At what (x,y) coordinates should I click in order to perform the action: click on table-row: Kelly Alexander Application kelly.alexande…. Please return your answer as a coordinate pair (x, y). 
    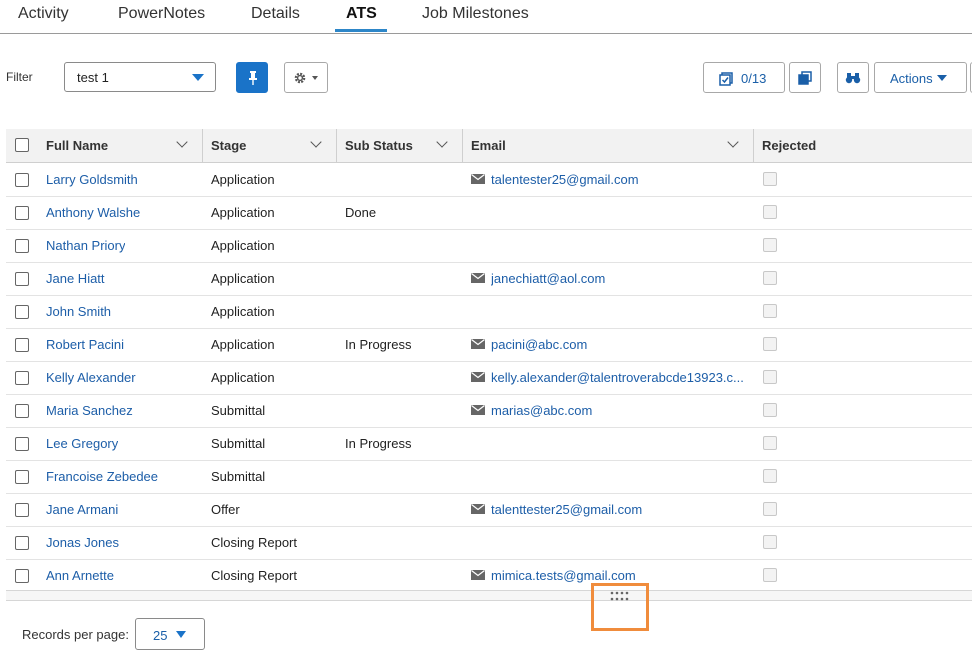
    Looking at the image, I should click on (489, 378).